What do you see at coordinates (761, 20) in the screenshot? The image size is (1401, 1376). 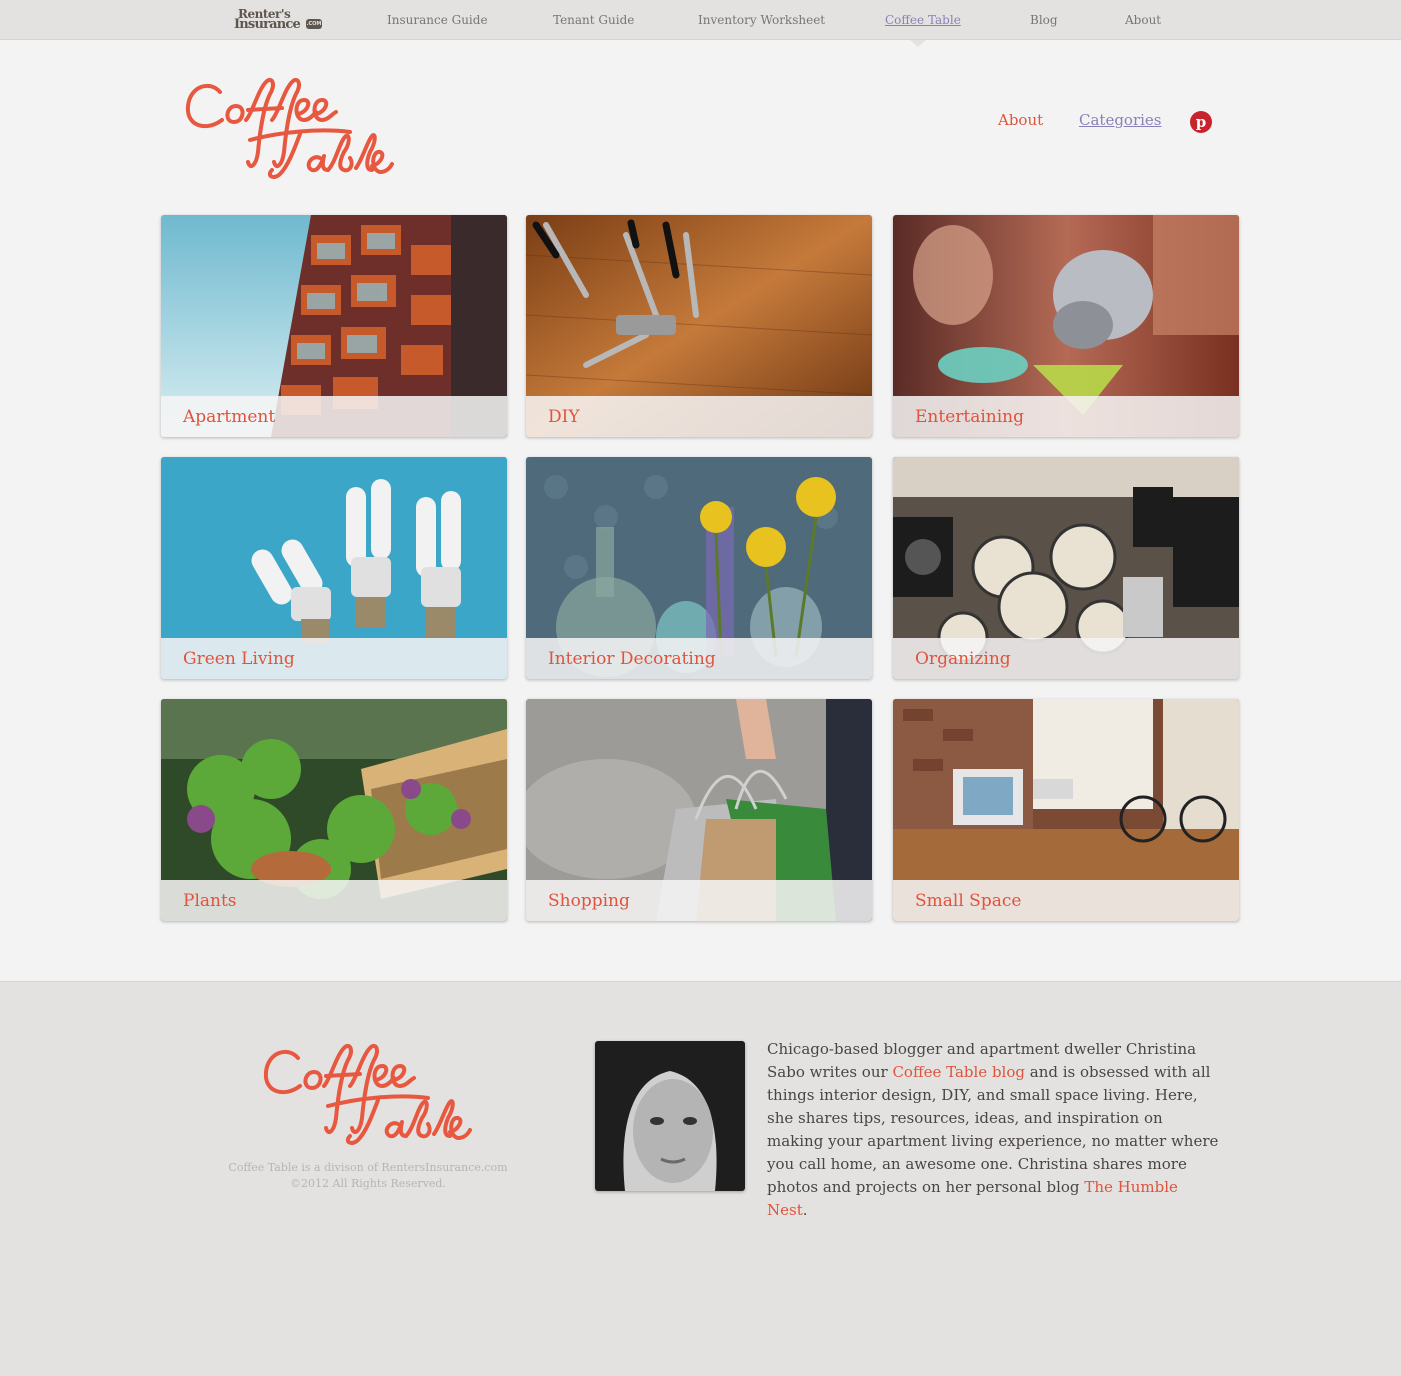 I see `topnav-inventory-worksheet: Inventory Worksheet` at bounding box center [761, 20].